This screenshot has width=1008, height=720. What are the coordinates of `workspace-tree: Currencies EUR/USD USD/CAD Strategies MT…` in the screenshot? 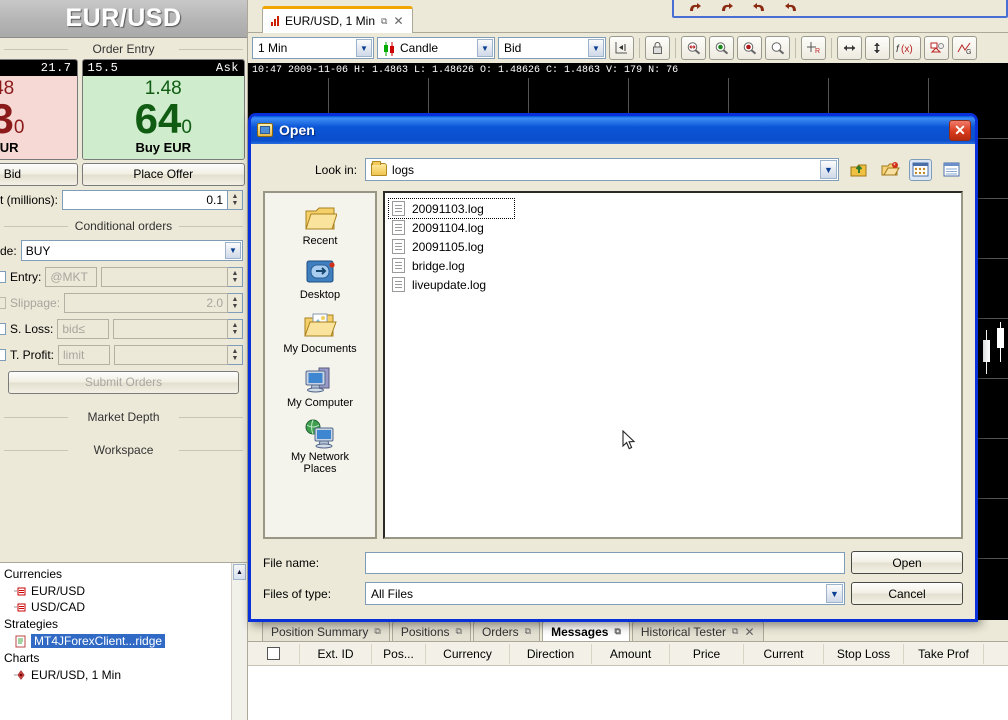 It's located at (123, 641).